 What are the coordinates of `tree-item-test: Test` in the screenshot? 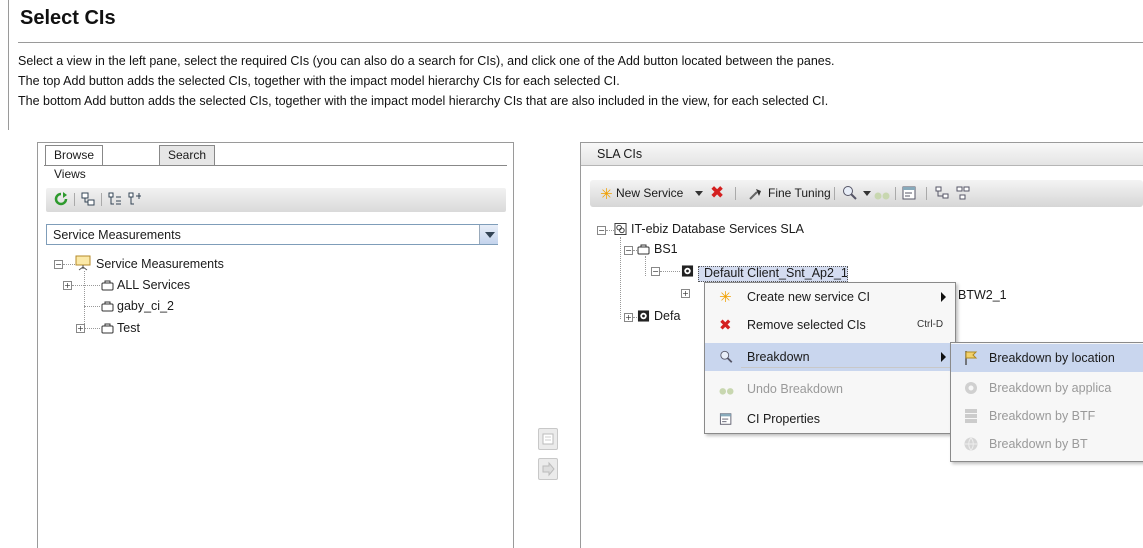 It's located at (128, 328).